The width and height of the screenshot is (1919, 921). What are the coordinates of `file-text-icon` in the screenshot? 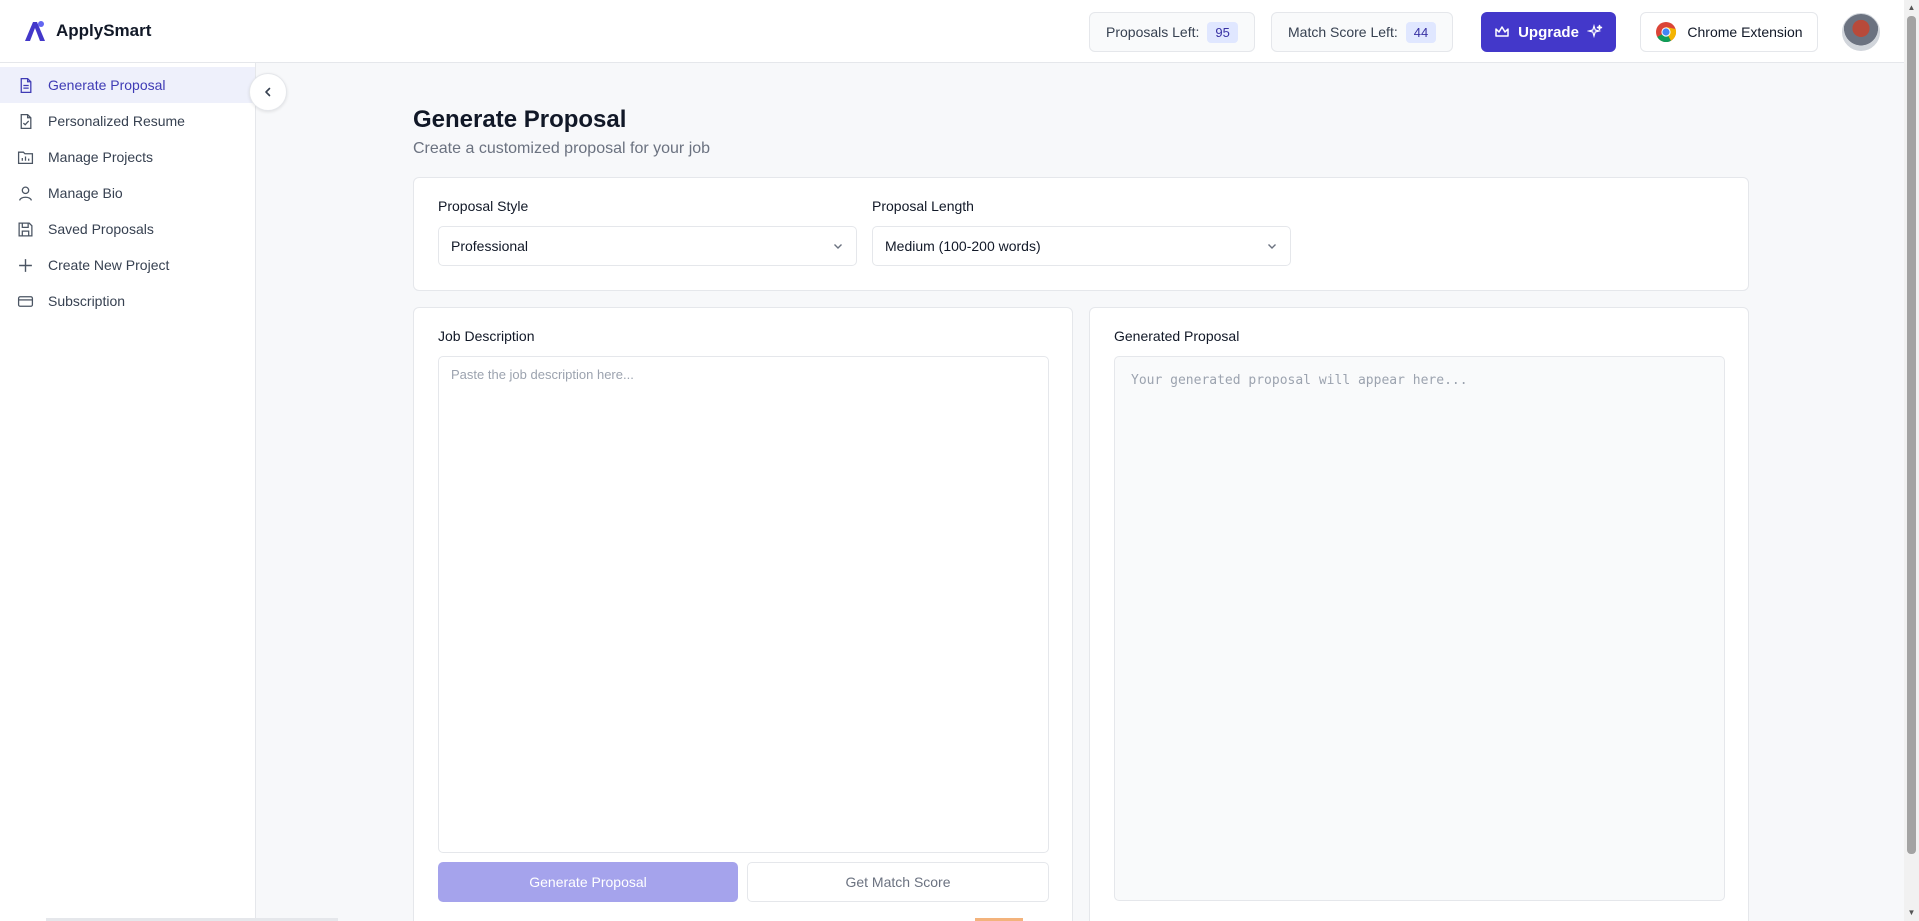 It's located at (26, 85).